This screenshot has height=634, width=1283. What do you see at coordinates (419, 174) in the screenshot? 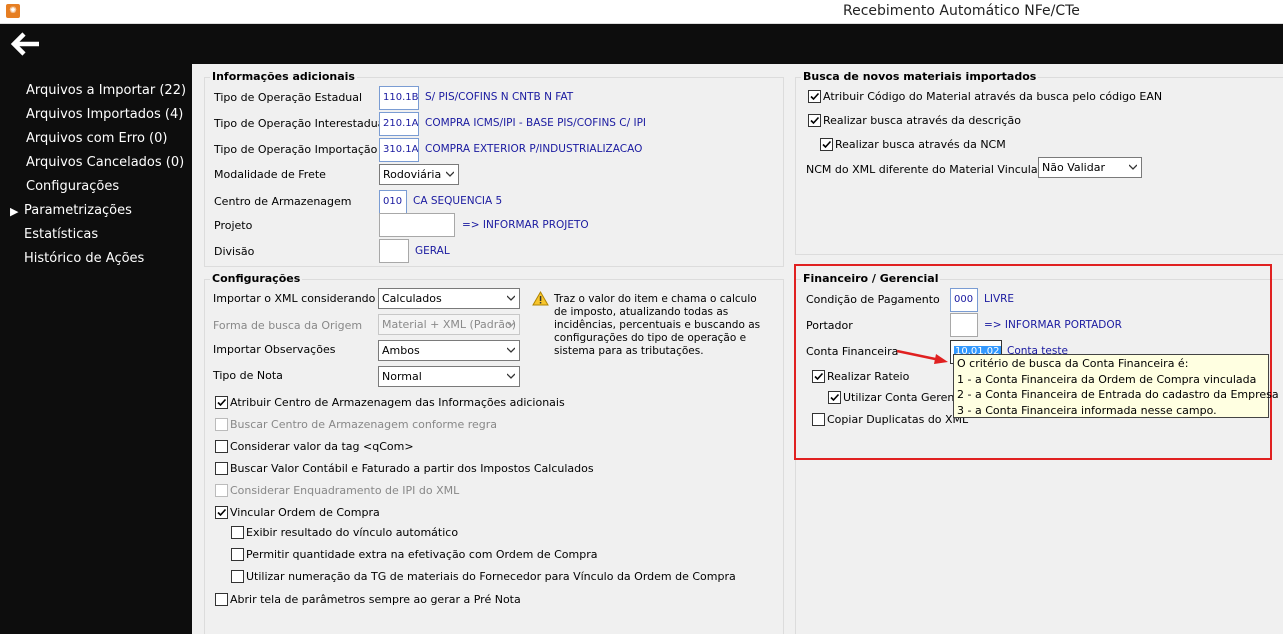
I see `modalidade-frete-select: Rodoviária` at bounding box center [419, 174].